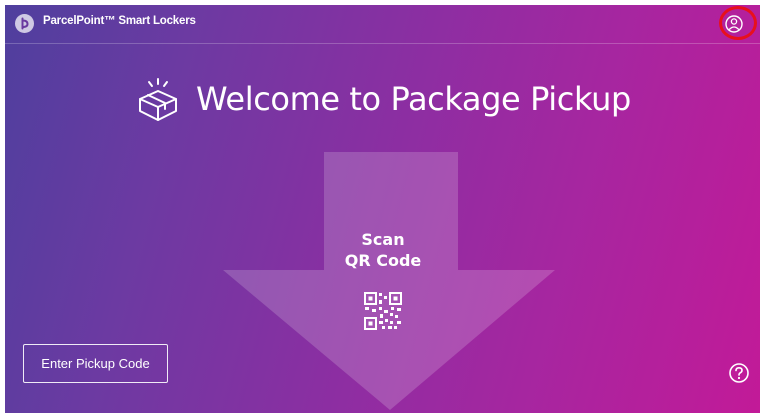  I want to click on user-account-button, so click(734, 24).